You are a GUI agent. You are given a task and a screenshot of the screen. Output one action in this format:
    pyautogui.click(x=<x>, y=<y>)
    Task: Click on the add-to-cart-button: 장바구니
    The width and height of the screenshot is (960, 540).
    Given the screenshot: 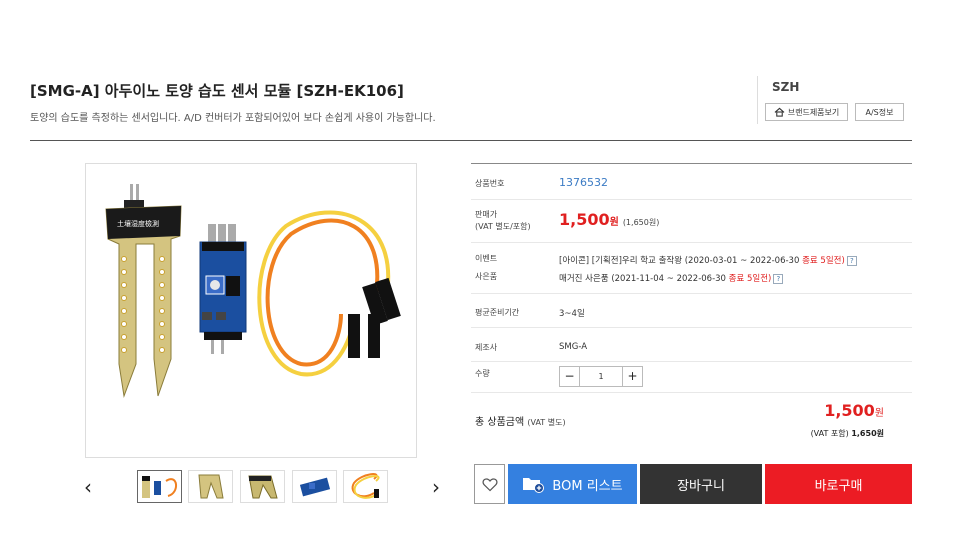 What is the action you would take?
    pyautogui.click(x=701, y=484)
    